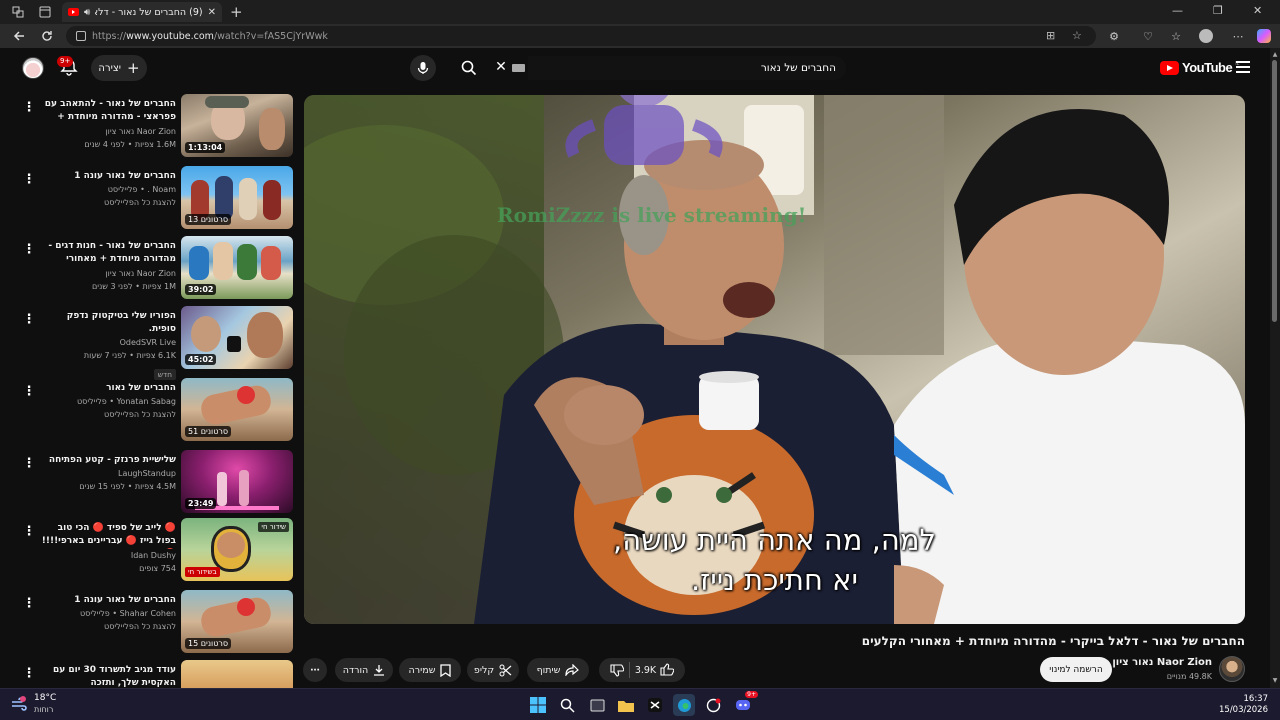  I want to click on browser-essentials-icon: ♡, so click(1148, 36).